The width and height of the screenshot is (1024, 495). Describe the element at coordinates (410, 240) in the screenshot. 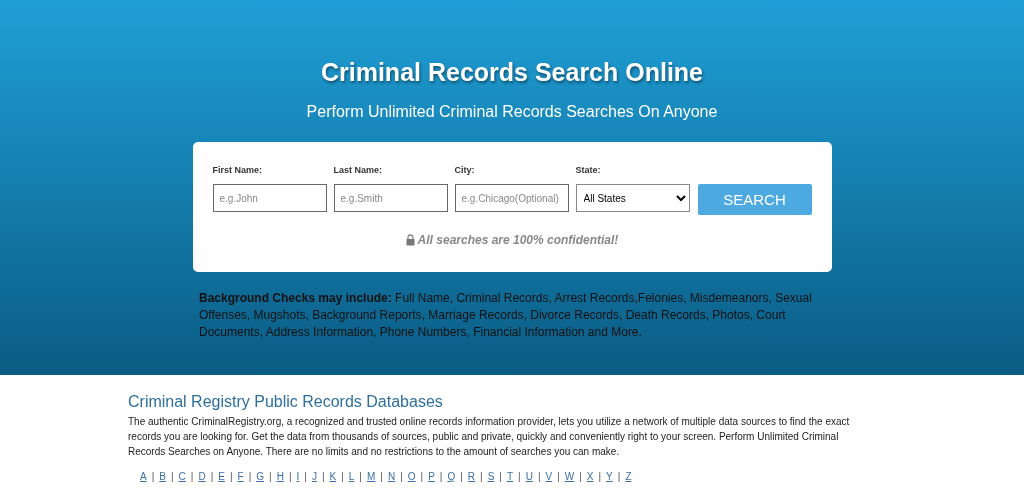

I see `lock-icon` at that location.